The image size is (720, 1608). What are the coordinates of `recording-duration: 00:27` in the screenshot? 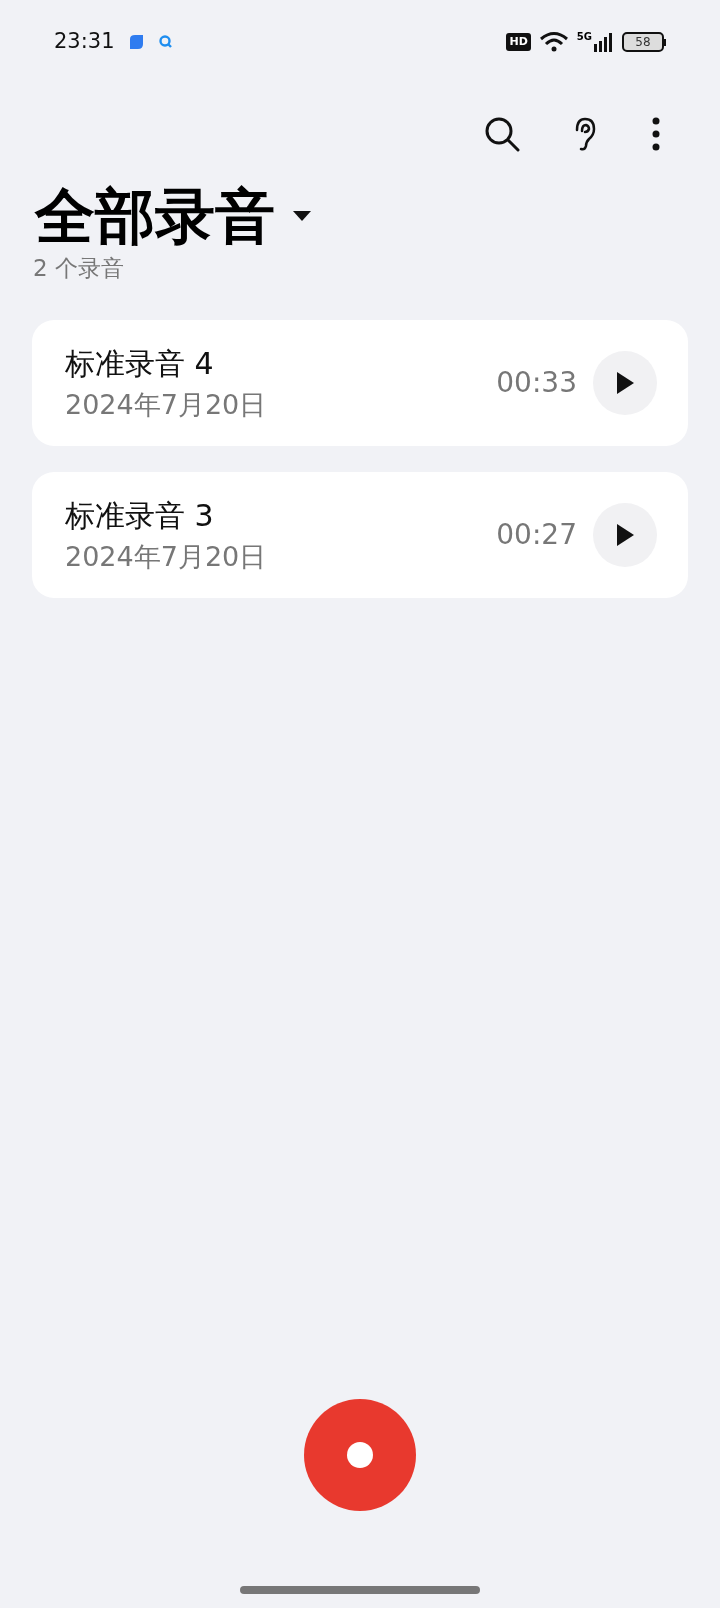 It's located at (536, 535).